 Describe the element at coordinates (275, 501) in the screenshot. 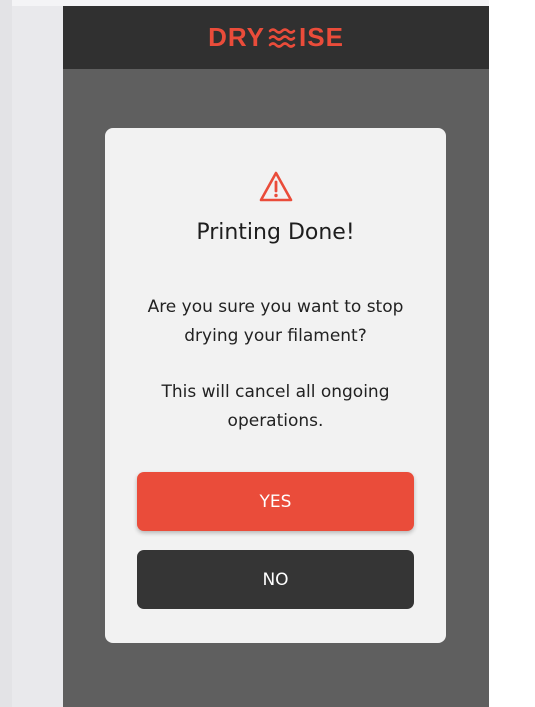

I see `yes-button: YES` at that location.